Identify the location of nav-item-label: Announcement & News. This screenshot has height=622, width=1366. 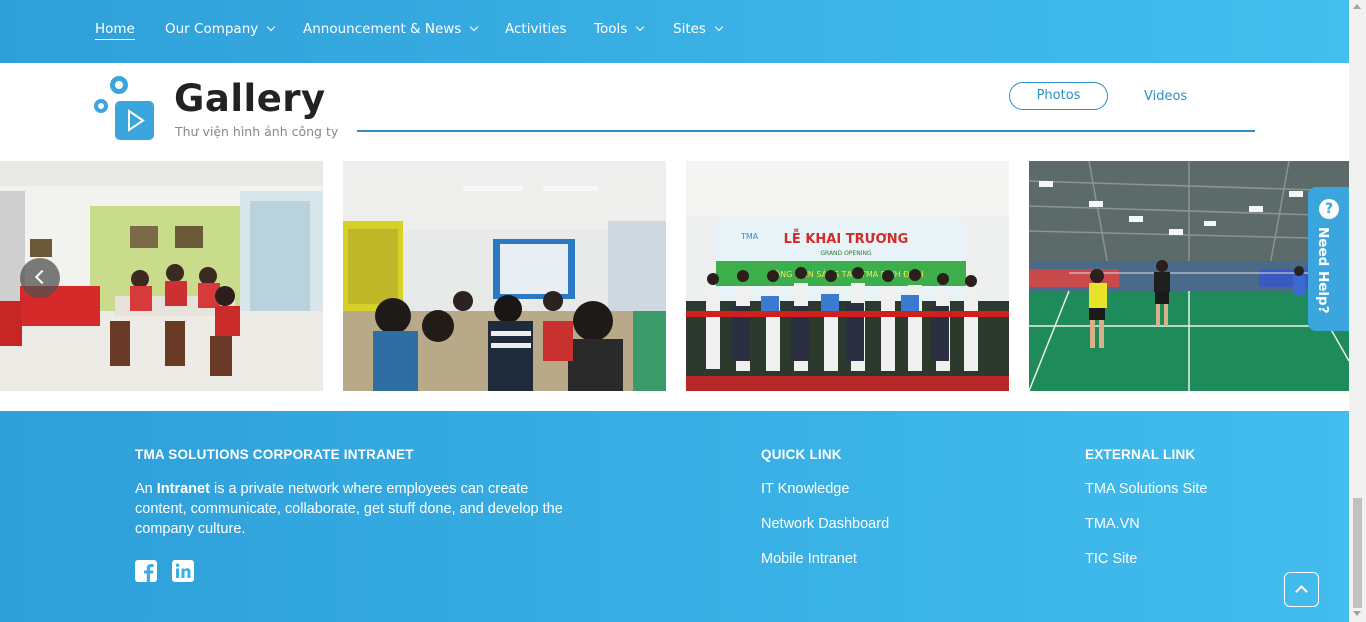
(382, 29).